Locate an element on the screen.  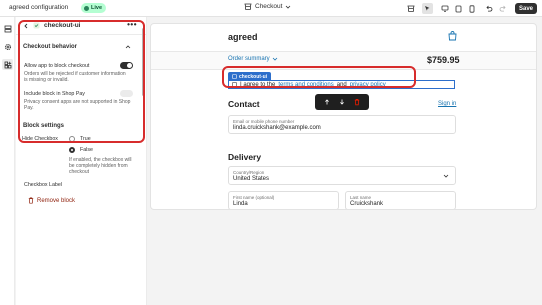
move-down-icon is located at coordinates (342, 102).